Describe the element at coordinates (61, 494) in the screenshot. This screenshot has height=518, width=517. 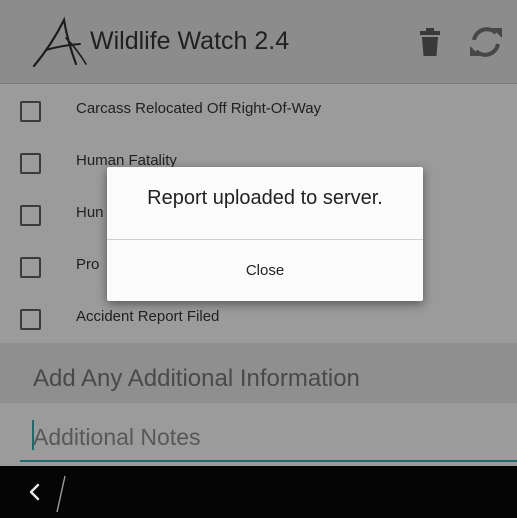
I see `nav-divider` at that location.